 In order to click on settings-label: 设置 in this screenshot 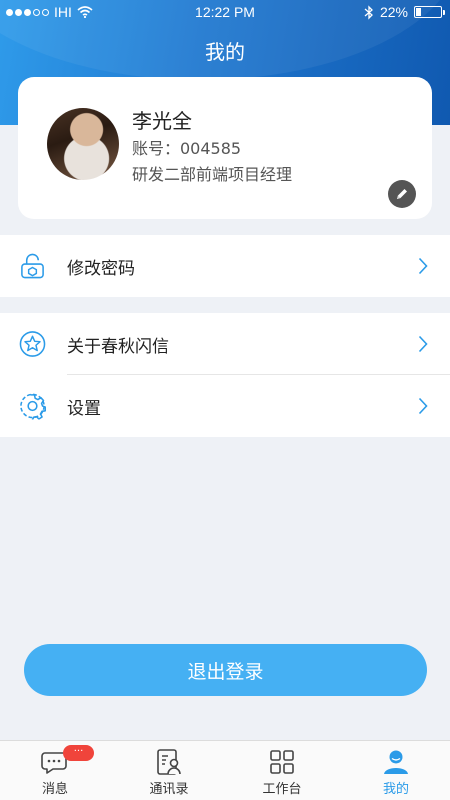, I will do `click(84, 408)`.